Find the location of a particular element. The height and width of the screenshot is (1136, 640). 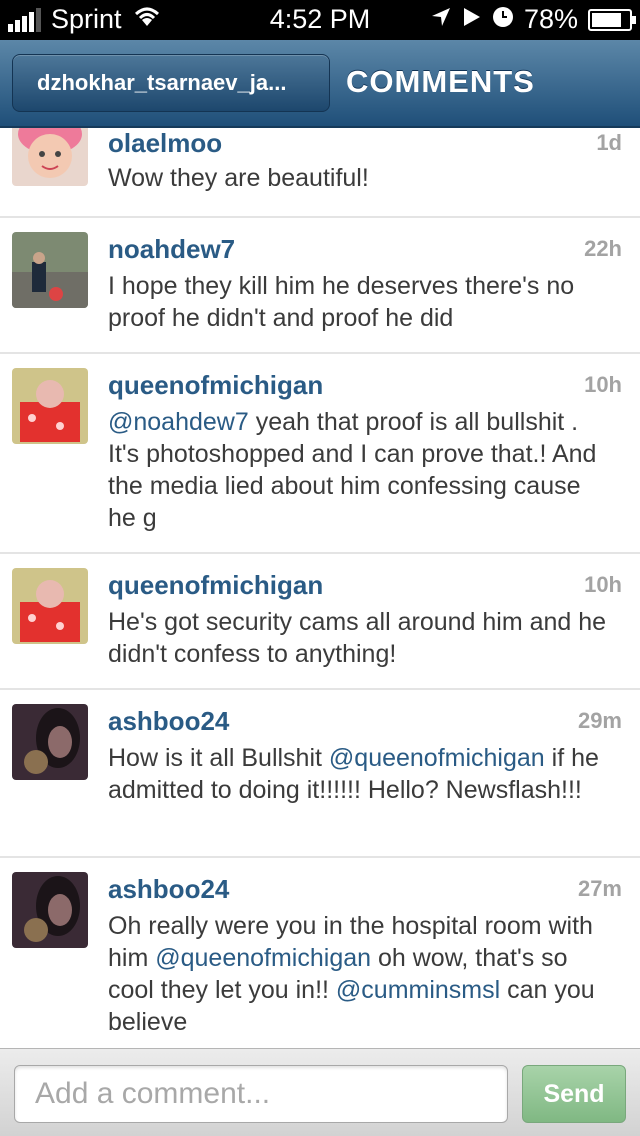

location-icon is located at coordinates (441, 19).